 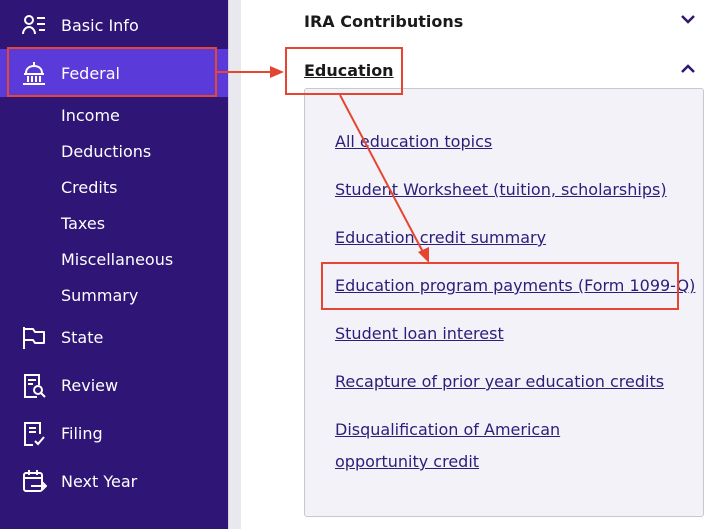 I want to click on link-all-education-topics: All education topics, so click(x=413, y=142).